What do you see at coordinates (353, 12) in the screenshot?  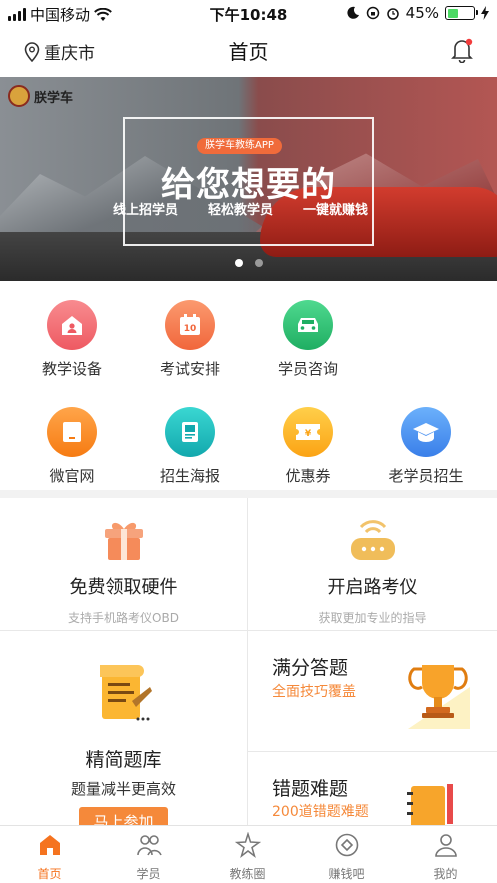 I see `moon-icon` at bounding box center [353, 12].